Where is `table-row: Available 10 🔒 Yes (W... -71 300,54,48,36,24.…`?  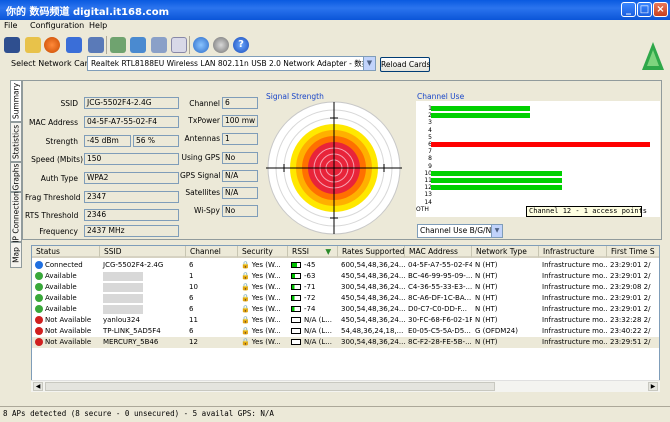
table-row: Available 10 🔒 Yes (W... -71 300,54,48,36,24.… is located at coordinates (345, 287).